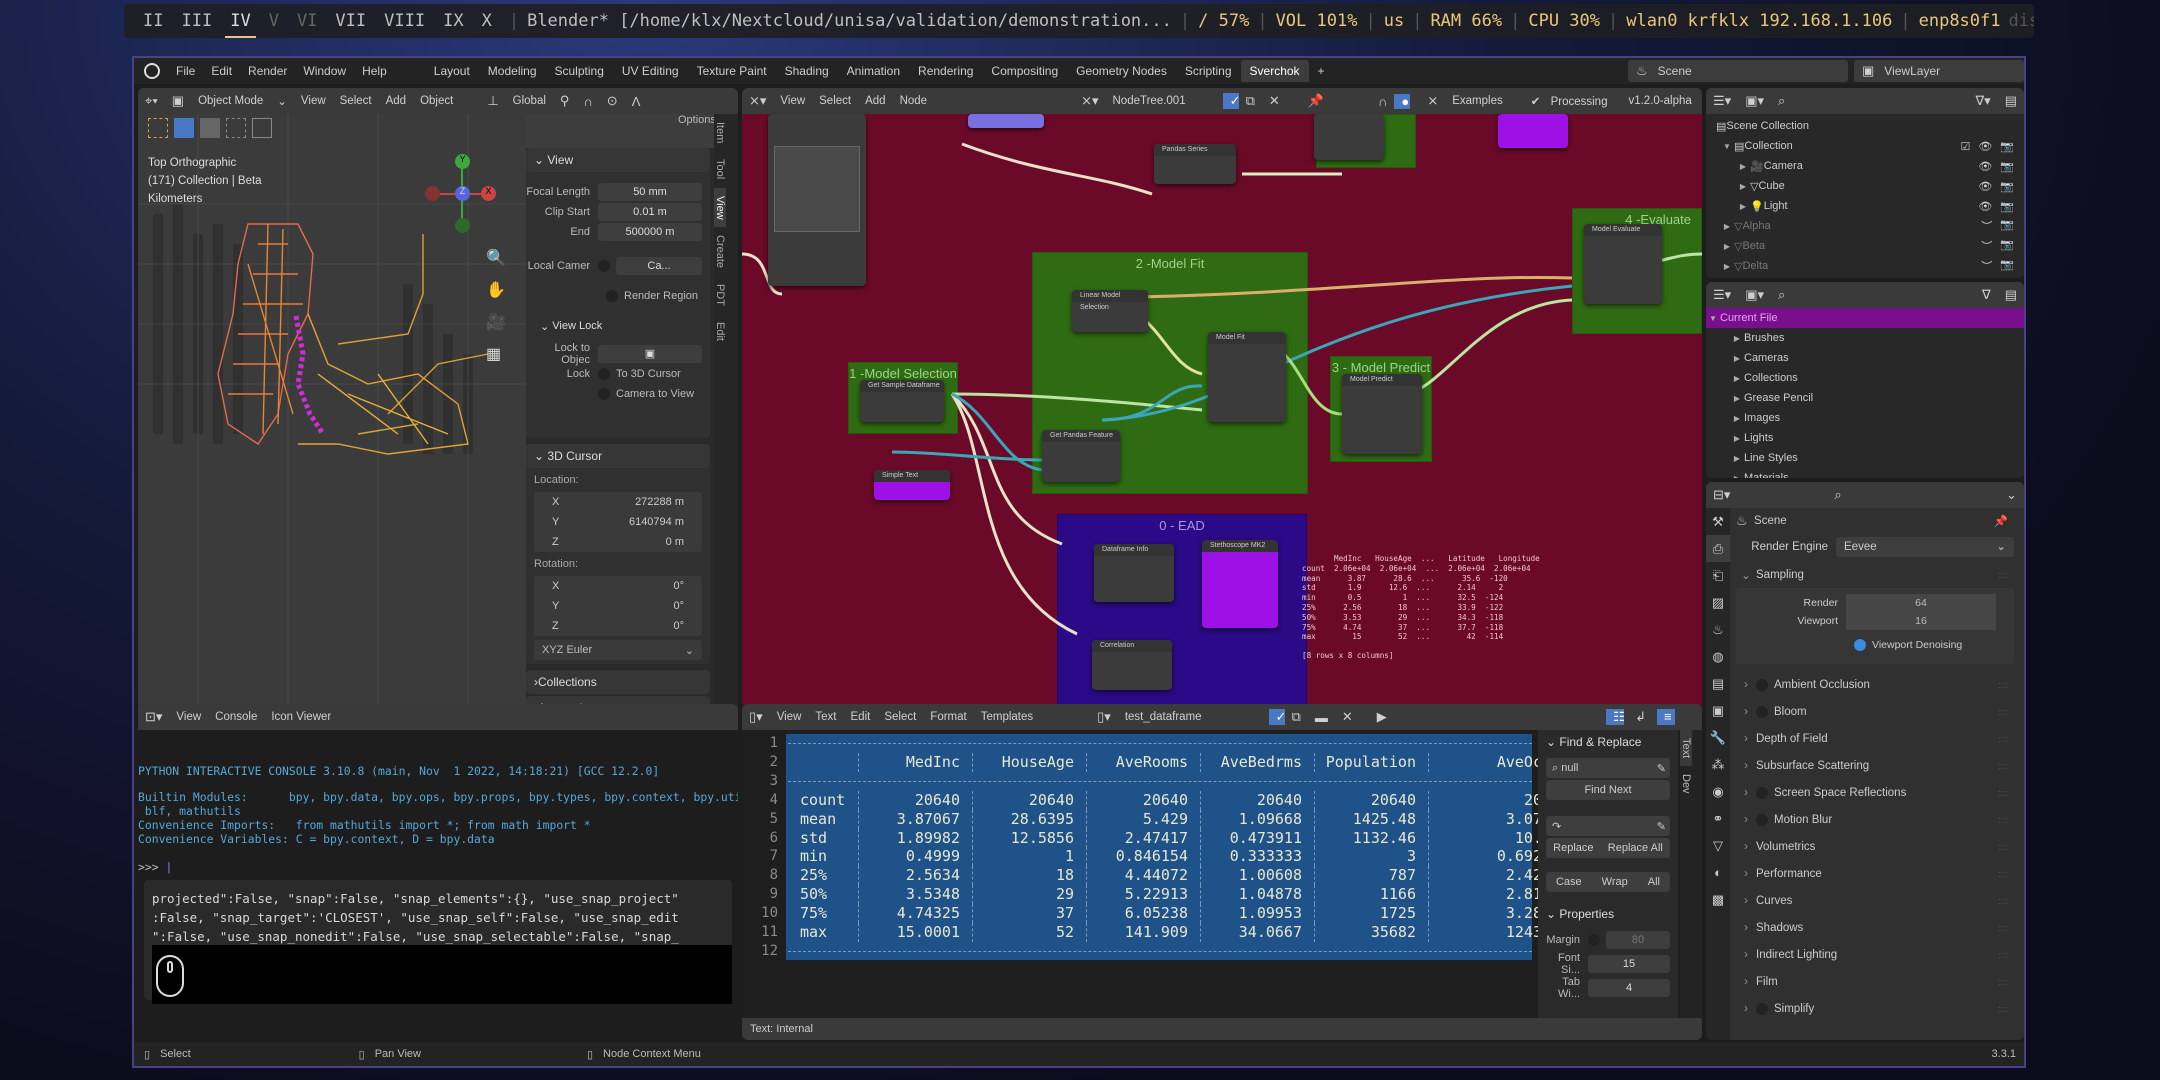 Image resolution: width=2160 pixels, height=1080 pixels. What do you see at coordinates (221, 71) in the screenshot?
I see `menu-edit: Edit` at bounding box center [221, 71].